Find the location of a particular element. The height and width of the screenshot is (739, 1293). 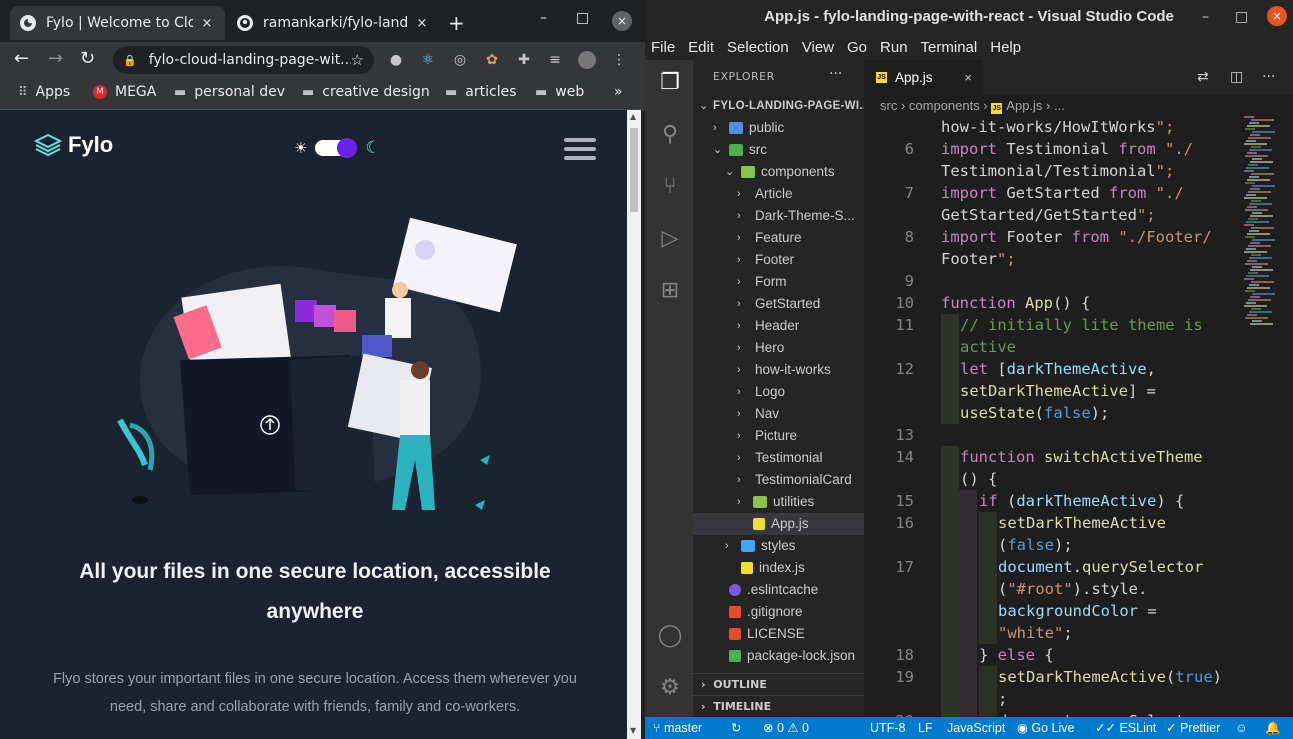

code-line: import Footer from "./Footer/ is located at coordinates (1076, 237).